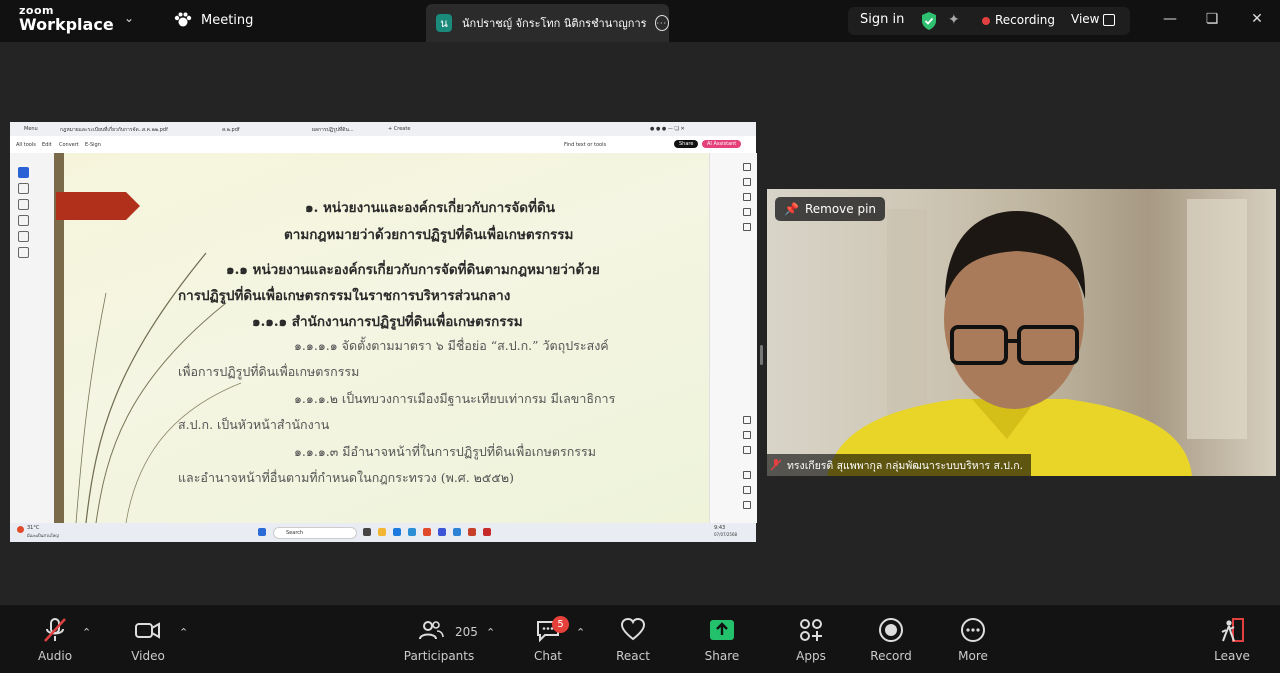 This screenshot has height=673, width=1280. What do you see at coordinates (548, 640) in the screenshot?
I see `chat-button: Chat` at bounding box center [548, 640].